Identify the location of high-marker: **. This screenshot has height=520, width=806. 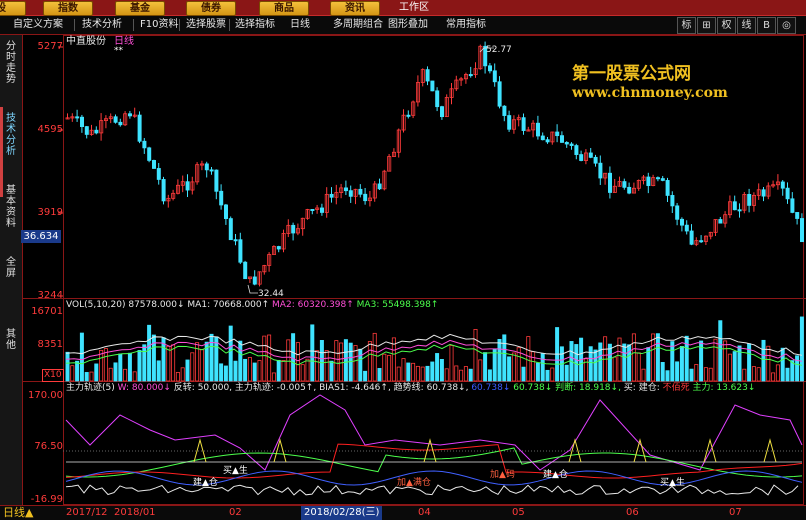
(118, 51).